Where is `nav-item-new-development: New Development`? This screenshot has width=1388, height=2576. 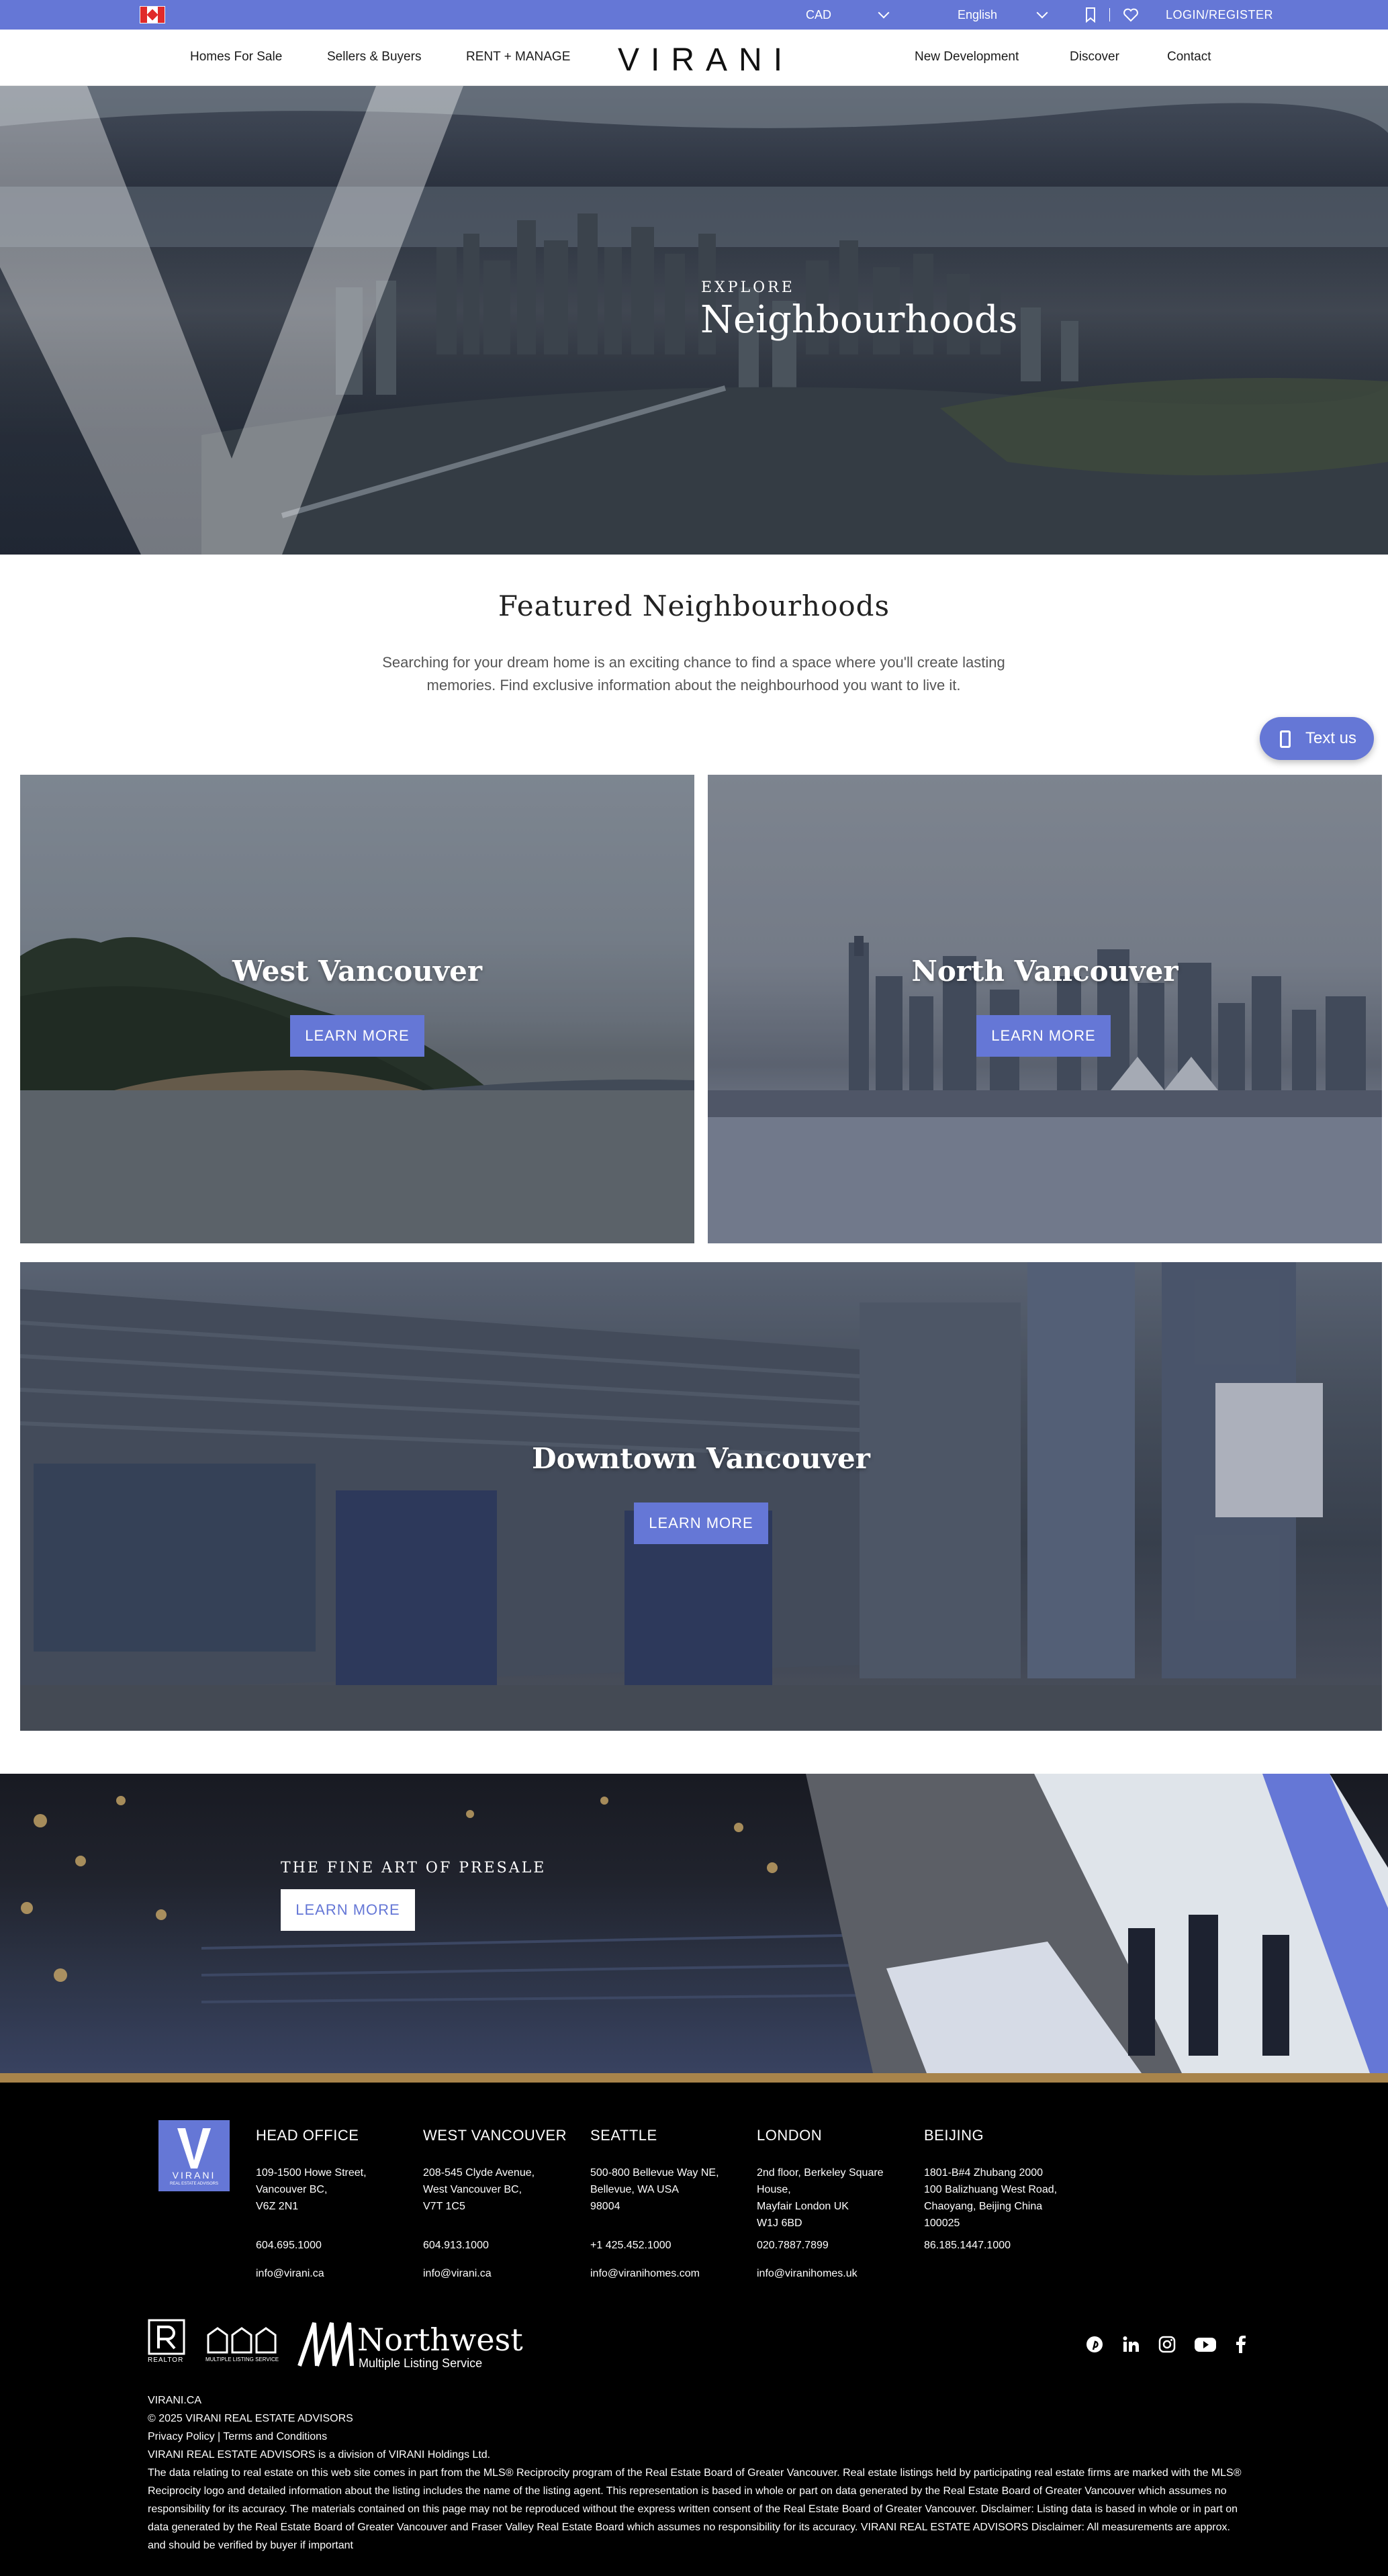
nav-item-new-development: New Development is located at coordinates (967, 57).